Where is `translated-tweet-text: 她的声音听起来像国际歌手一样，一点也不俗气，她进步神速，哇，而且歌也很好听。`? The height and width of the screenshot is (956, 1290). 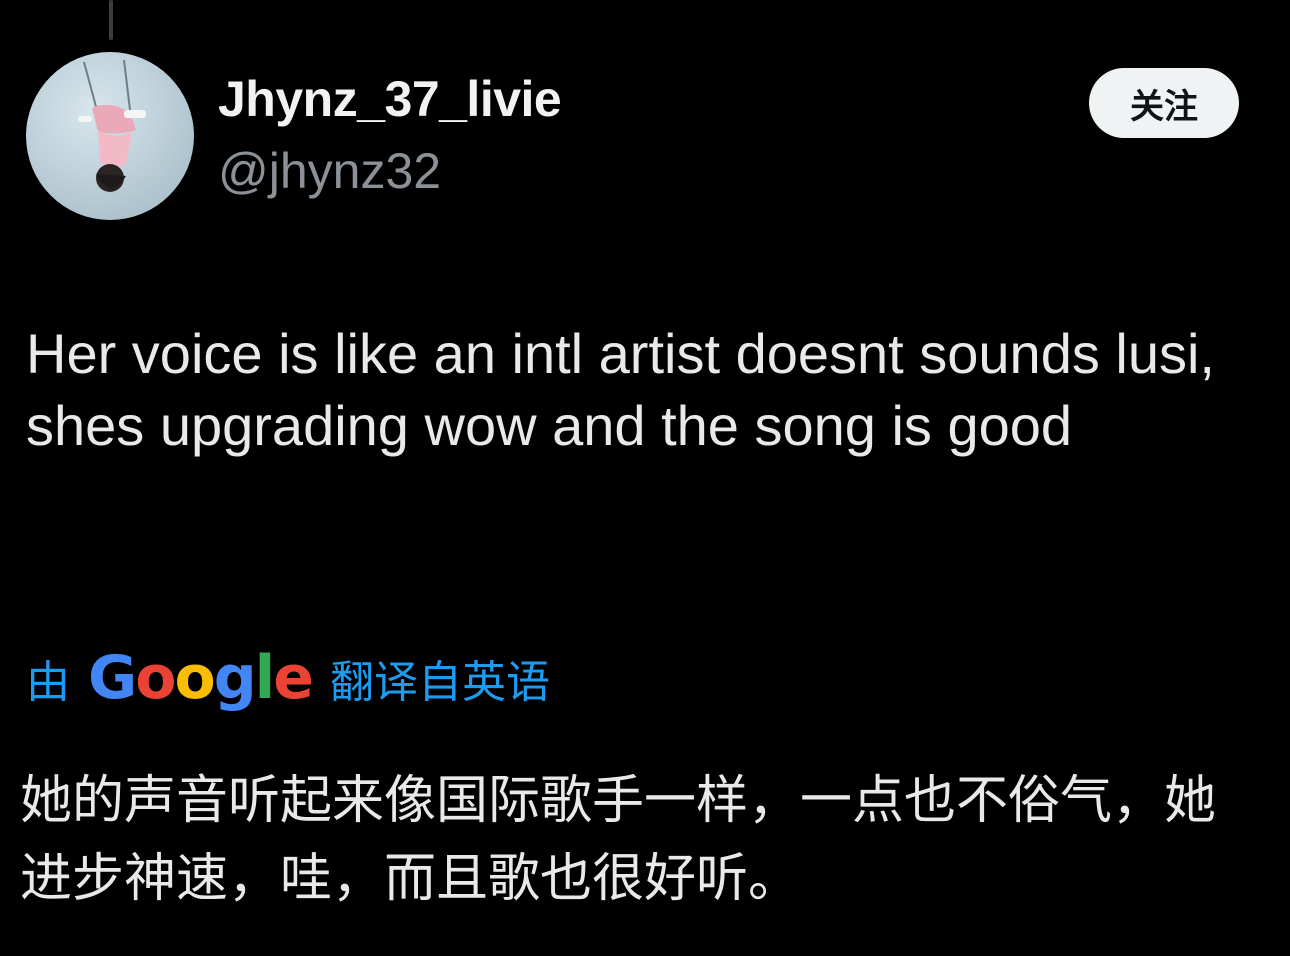
translated-tweet-text: 她的声音听起来像国际歌手一样，一点也不俗气，她进步神速，哇，而且歌也很好听。 is located at coordinates (618, 840).